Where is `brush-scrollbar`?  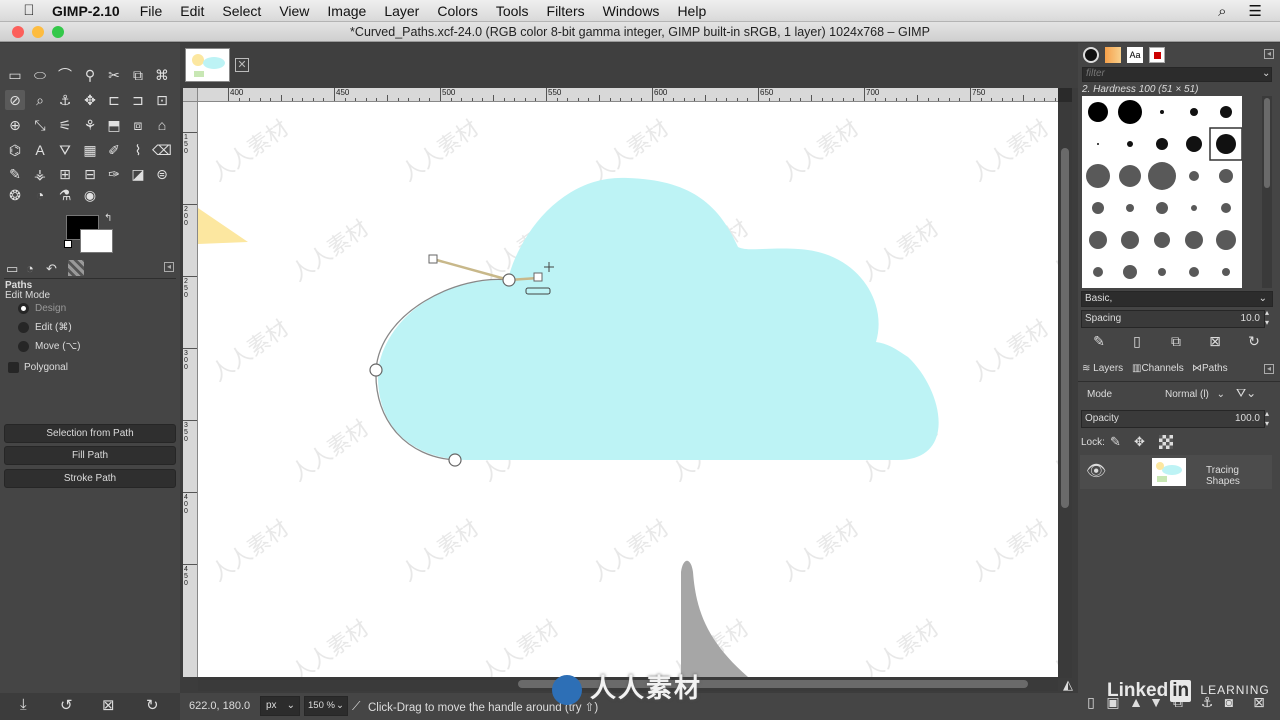 brush-scrollbar is located at coordinates (1267, 192).